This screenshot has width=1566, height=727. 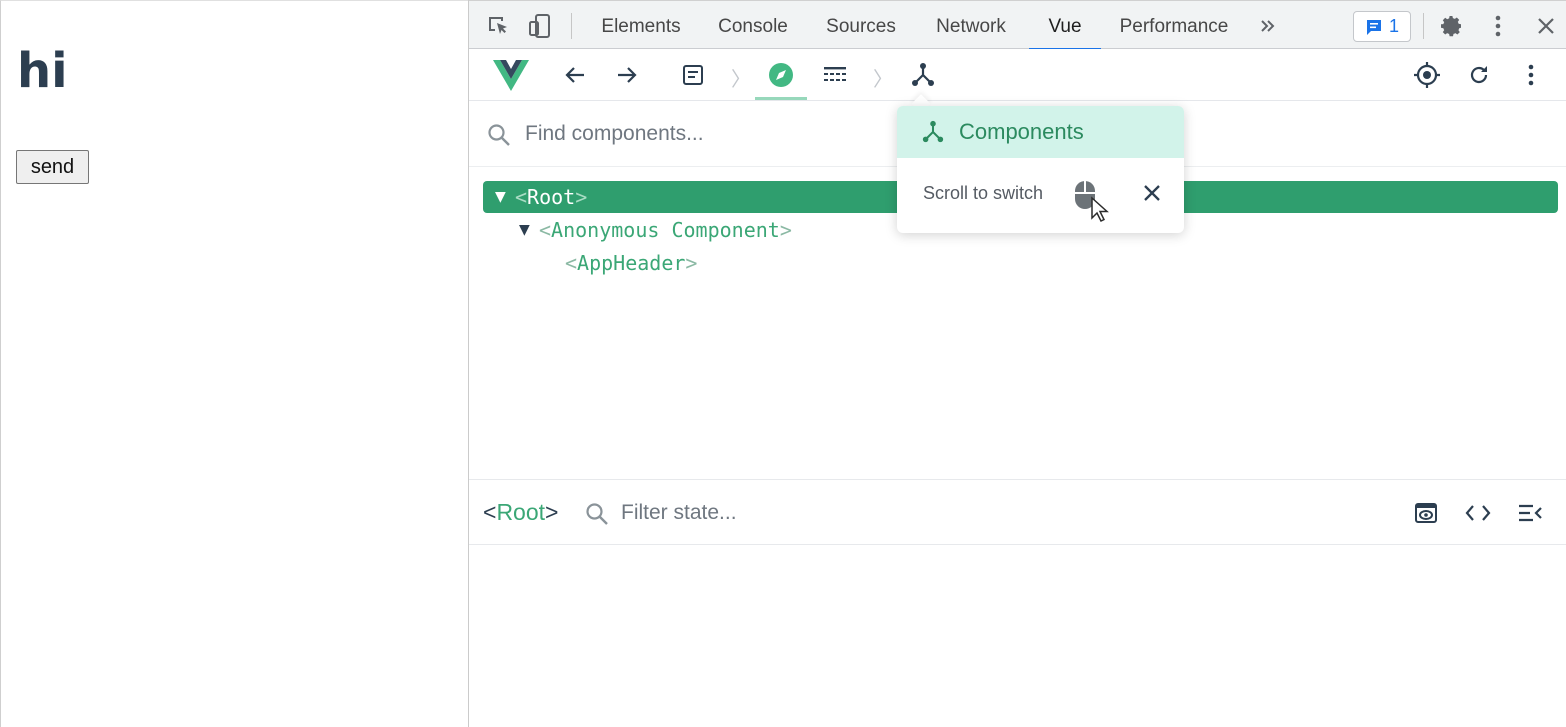 I want to click on tab-console: Console, so click(x=753, y=25).